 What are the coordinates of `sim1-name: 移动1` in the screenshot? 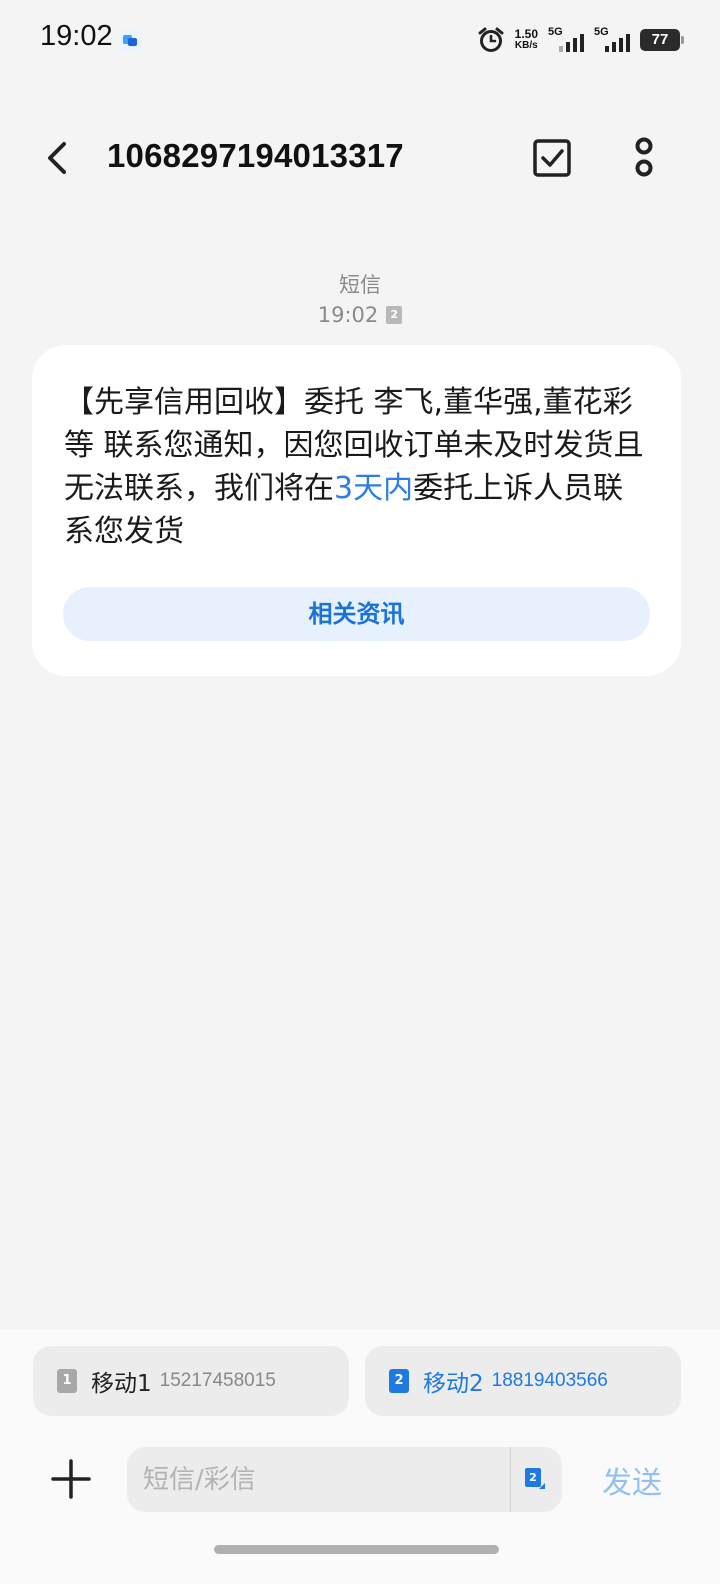 It's located at (121, 1384).